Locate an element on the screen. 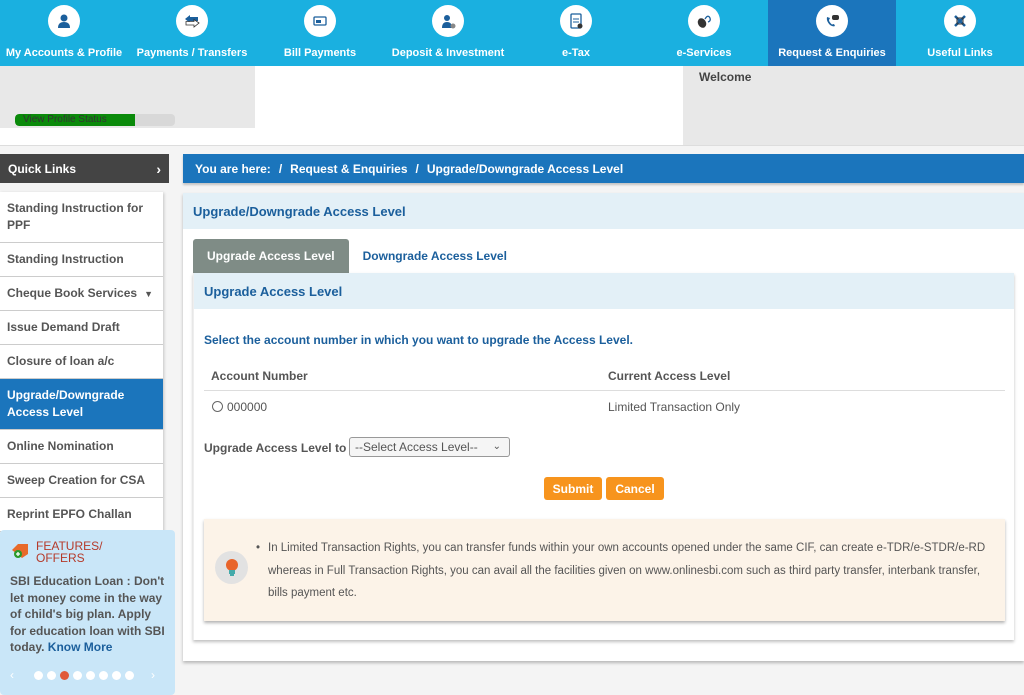 The height and width of the screenshot is (695, 1024). nav-request-enquiries: Request & Enquiries is located at coordinates (832, 33).